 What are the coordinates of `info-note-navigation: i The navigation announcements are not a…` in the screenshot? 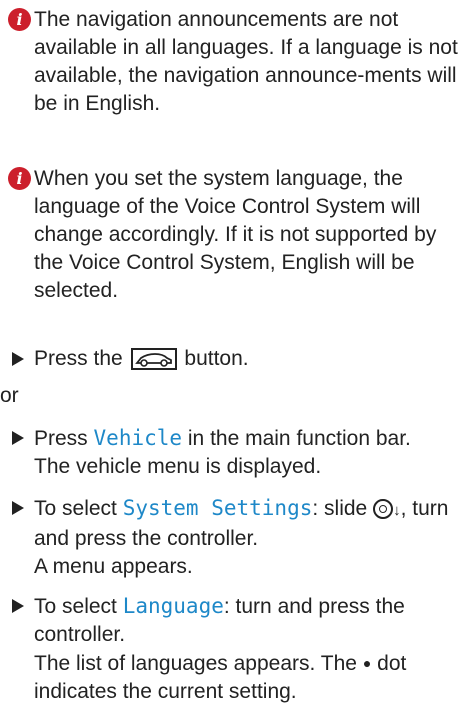 It's located at (233, 62).